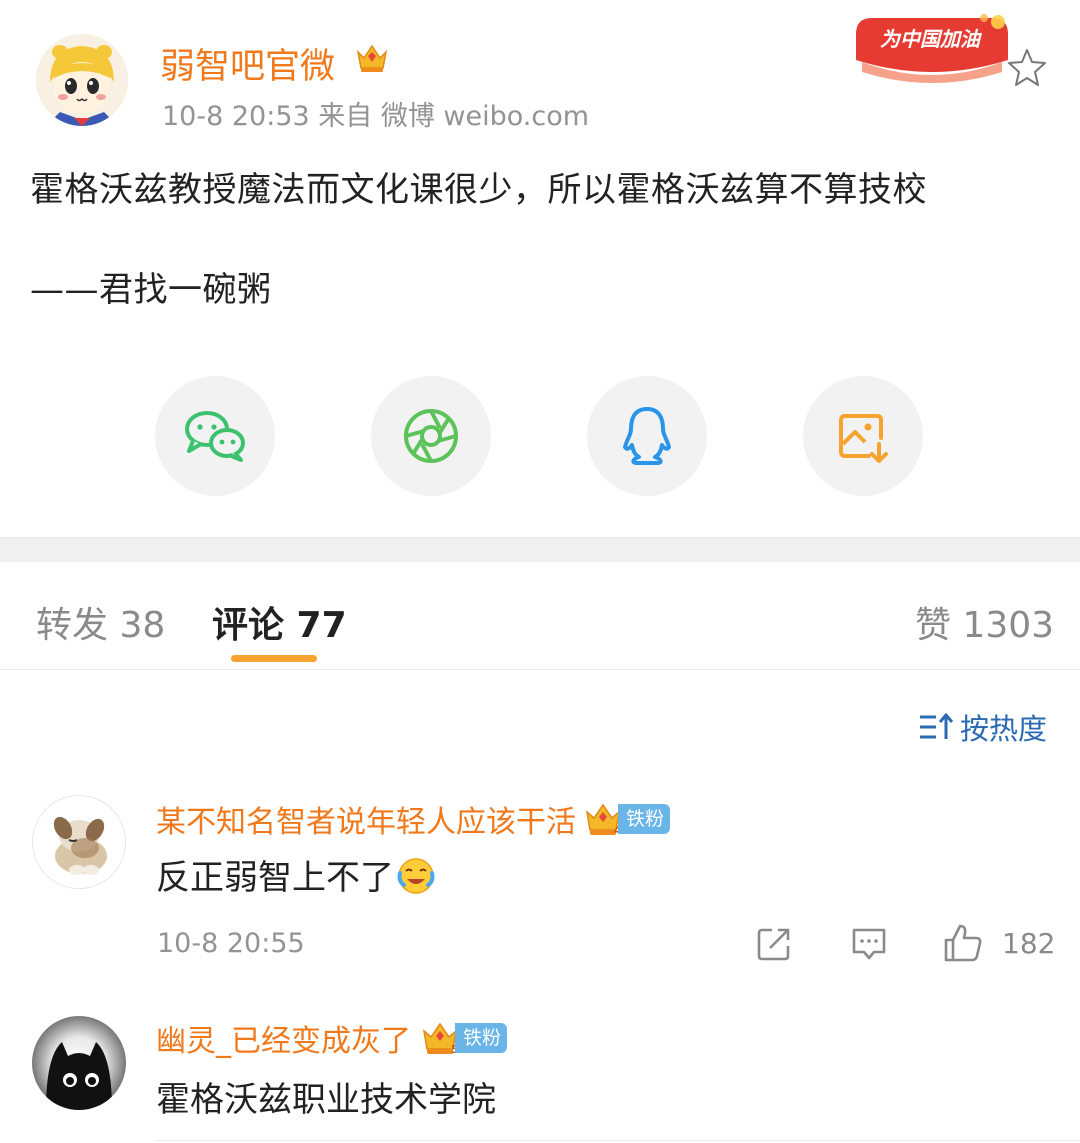 The width and height of the screenshot is (1080, 1143). I want to click on sort-by-hot-button: 按热度, so click(982, 727).